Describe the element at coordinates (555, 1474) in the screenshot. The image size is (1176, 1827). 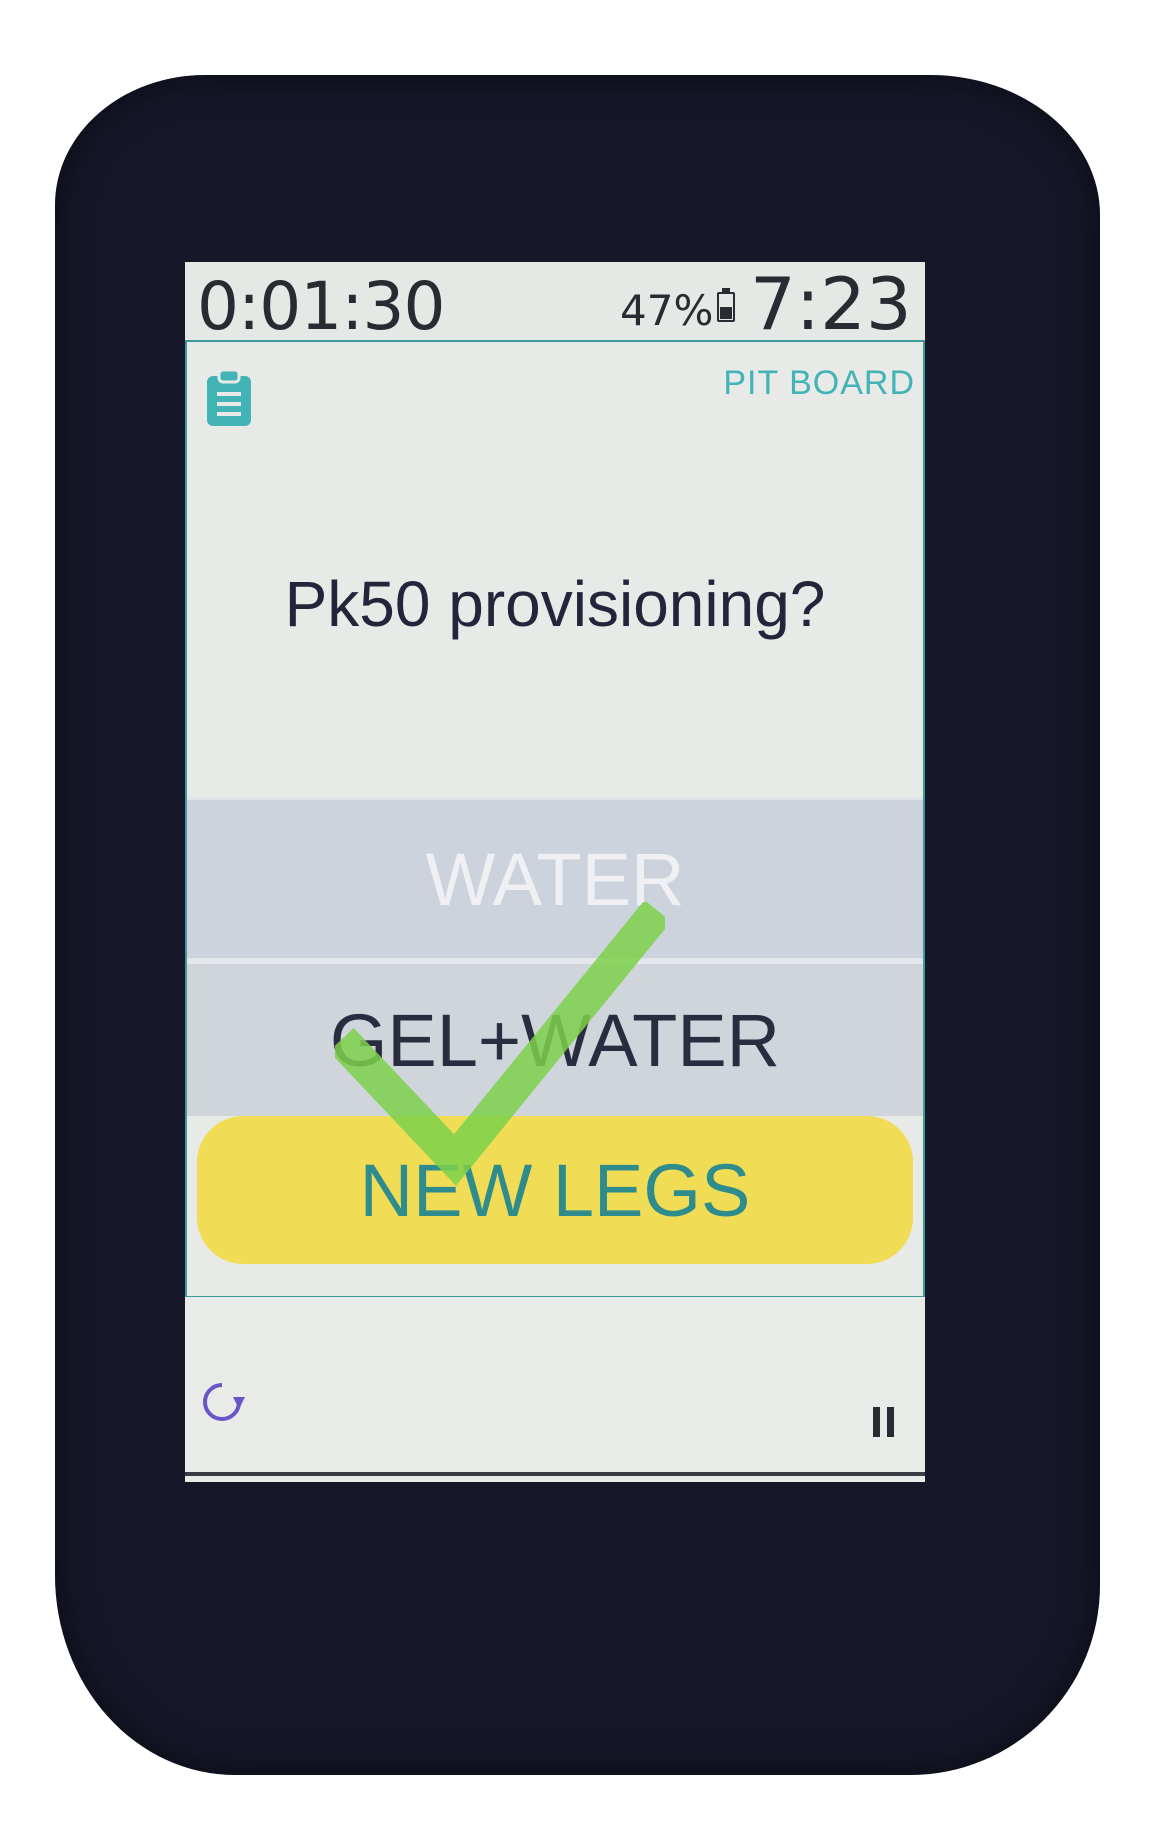
I see `bottom-divider` at that location.